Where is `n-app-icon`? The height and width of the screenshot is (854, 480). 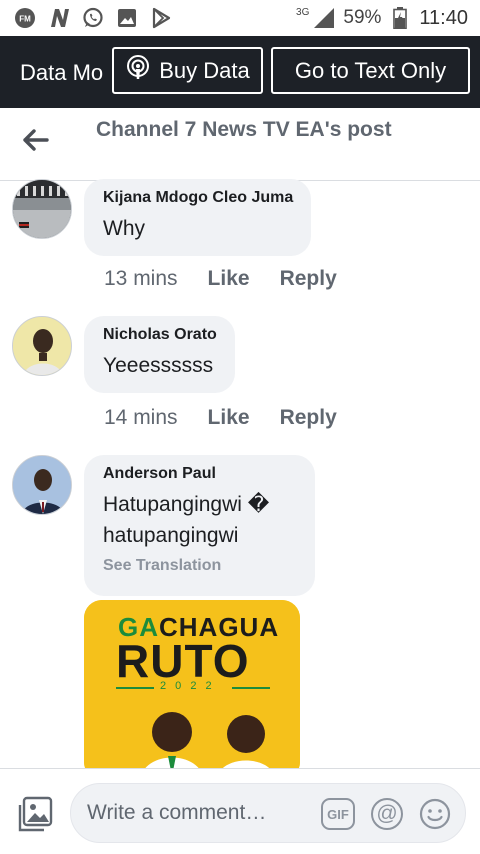
n-app-icon is located at coordinates (59, 18).